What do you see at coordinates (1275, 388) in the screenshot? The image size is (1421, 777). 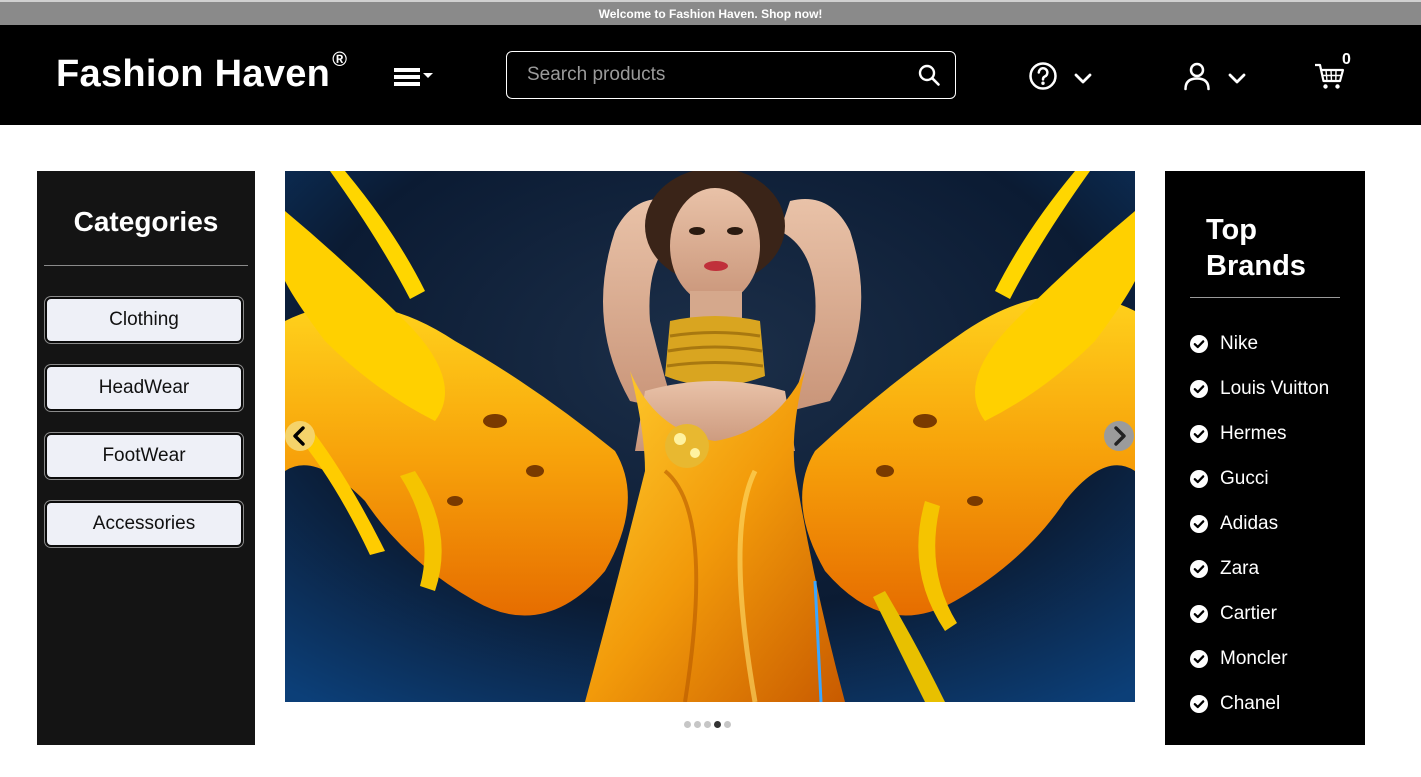 I see `brand-label: Louis Vuitton` at bounding box center [1275, 388].